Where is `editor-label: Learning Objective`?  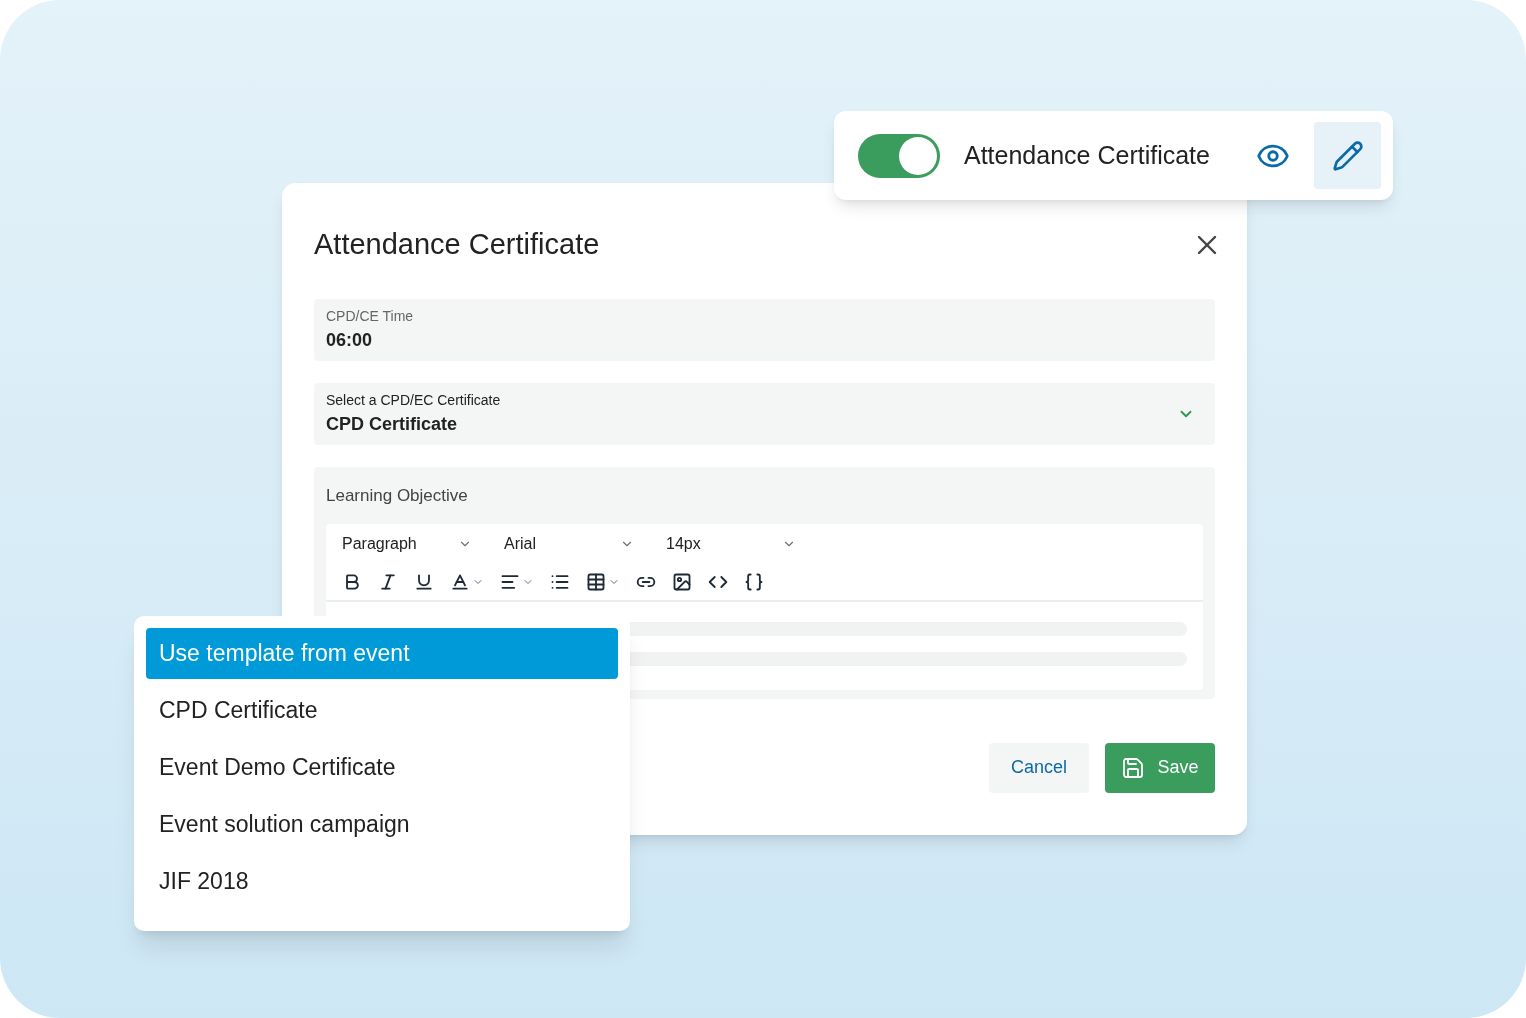 editor-label: Learning Objective is located at coordinates (397, 495).